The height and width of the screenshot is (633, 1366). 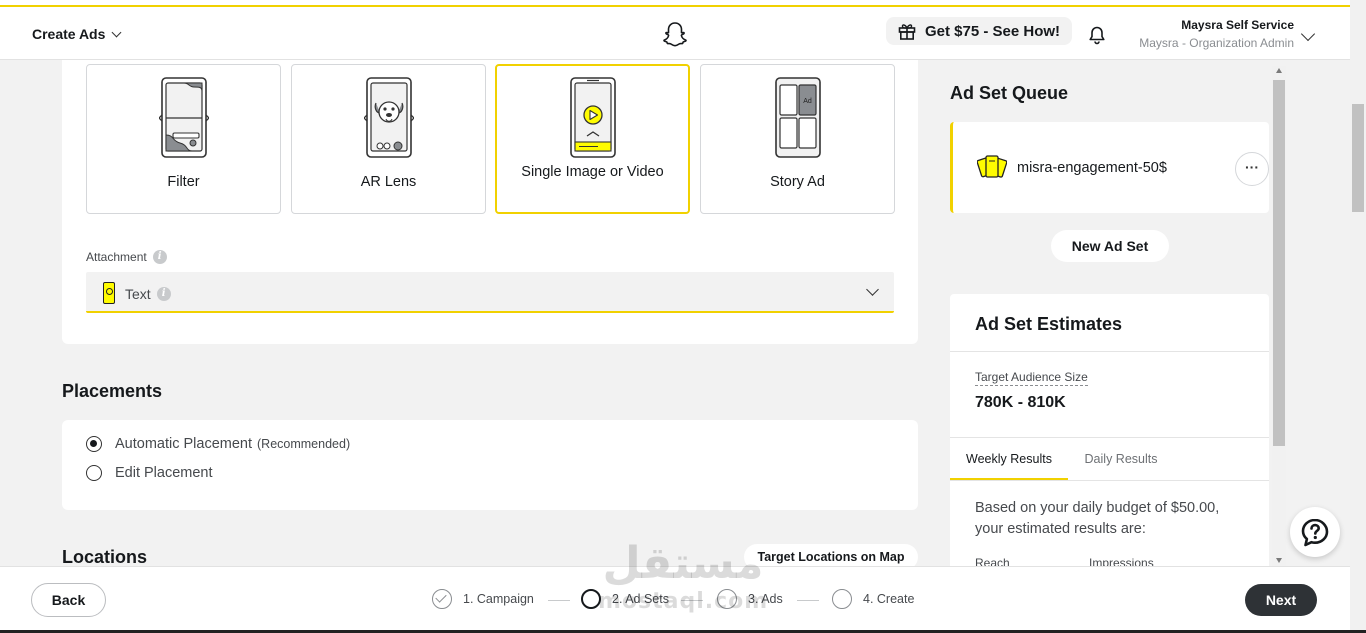 I want to click on help-icon, so click(x=1315, y=532).